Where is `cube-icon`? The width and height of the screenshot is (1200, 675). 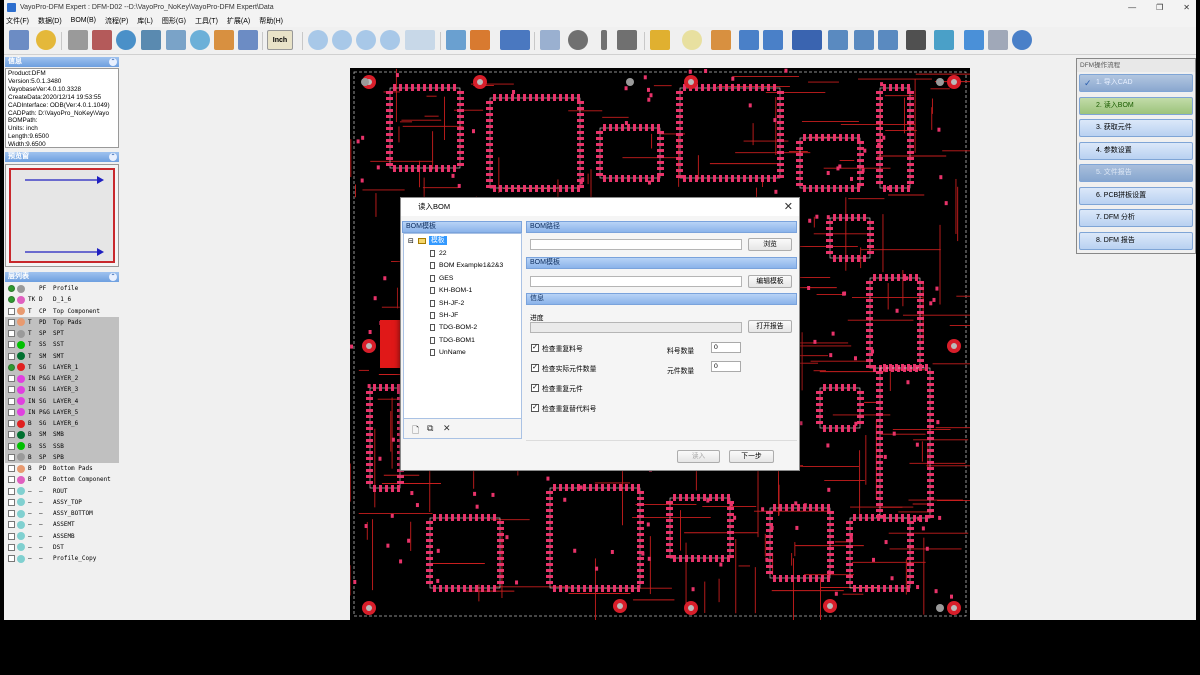 cube-icon is located at coordinates (974, 40).